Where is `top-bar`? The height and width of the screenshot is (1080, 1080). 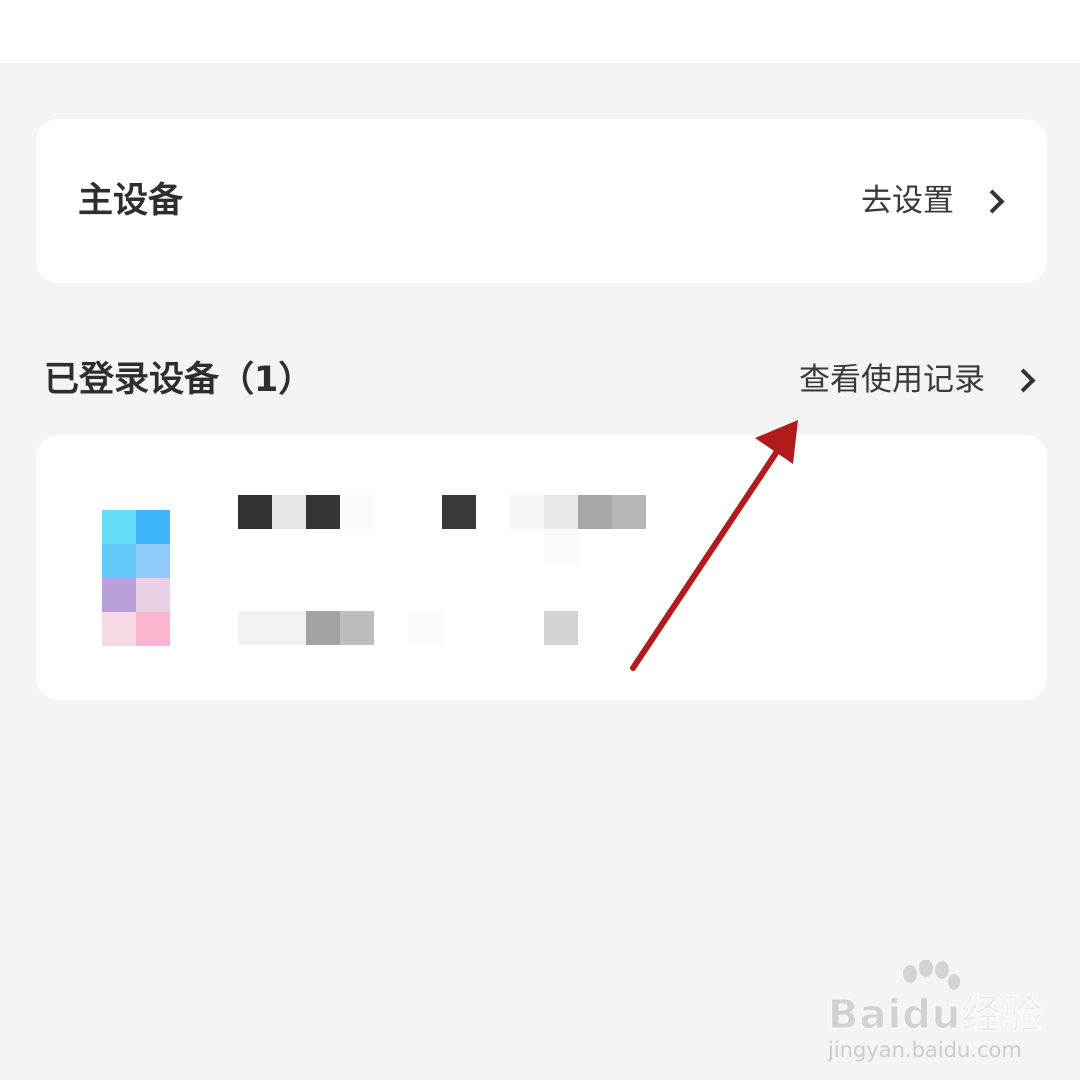 top-bar is located at coordinates (540, 31).